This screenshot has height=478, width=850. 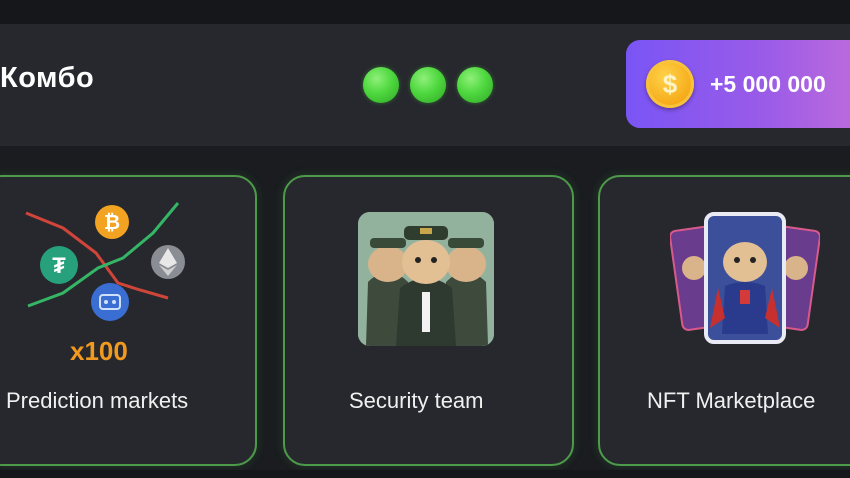 What do you see at coordinates (416, 400) in the screenshot?
I see `card-label: Security team` at bounding box center [416, 400].